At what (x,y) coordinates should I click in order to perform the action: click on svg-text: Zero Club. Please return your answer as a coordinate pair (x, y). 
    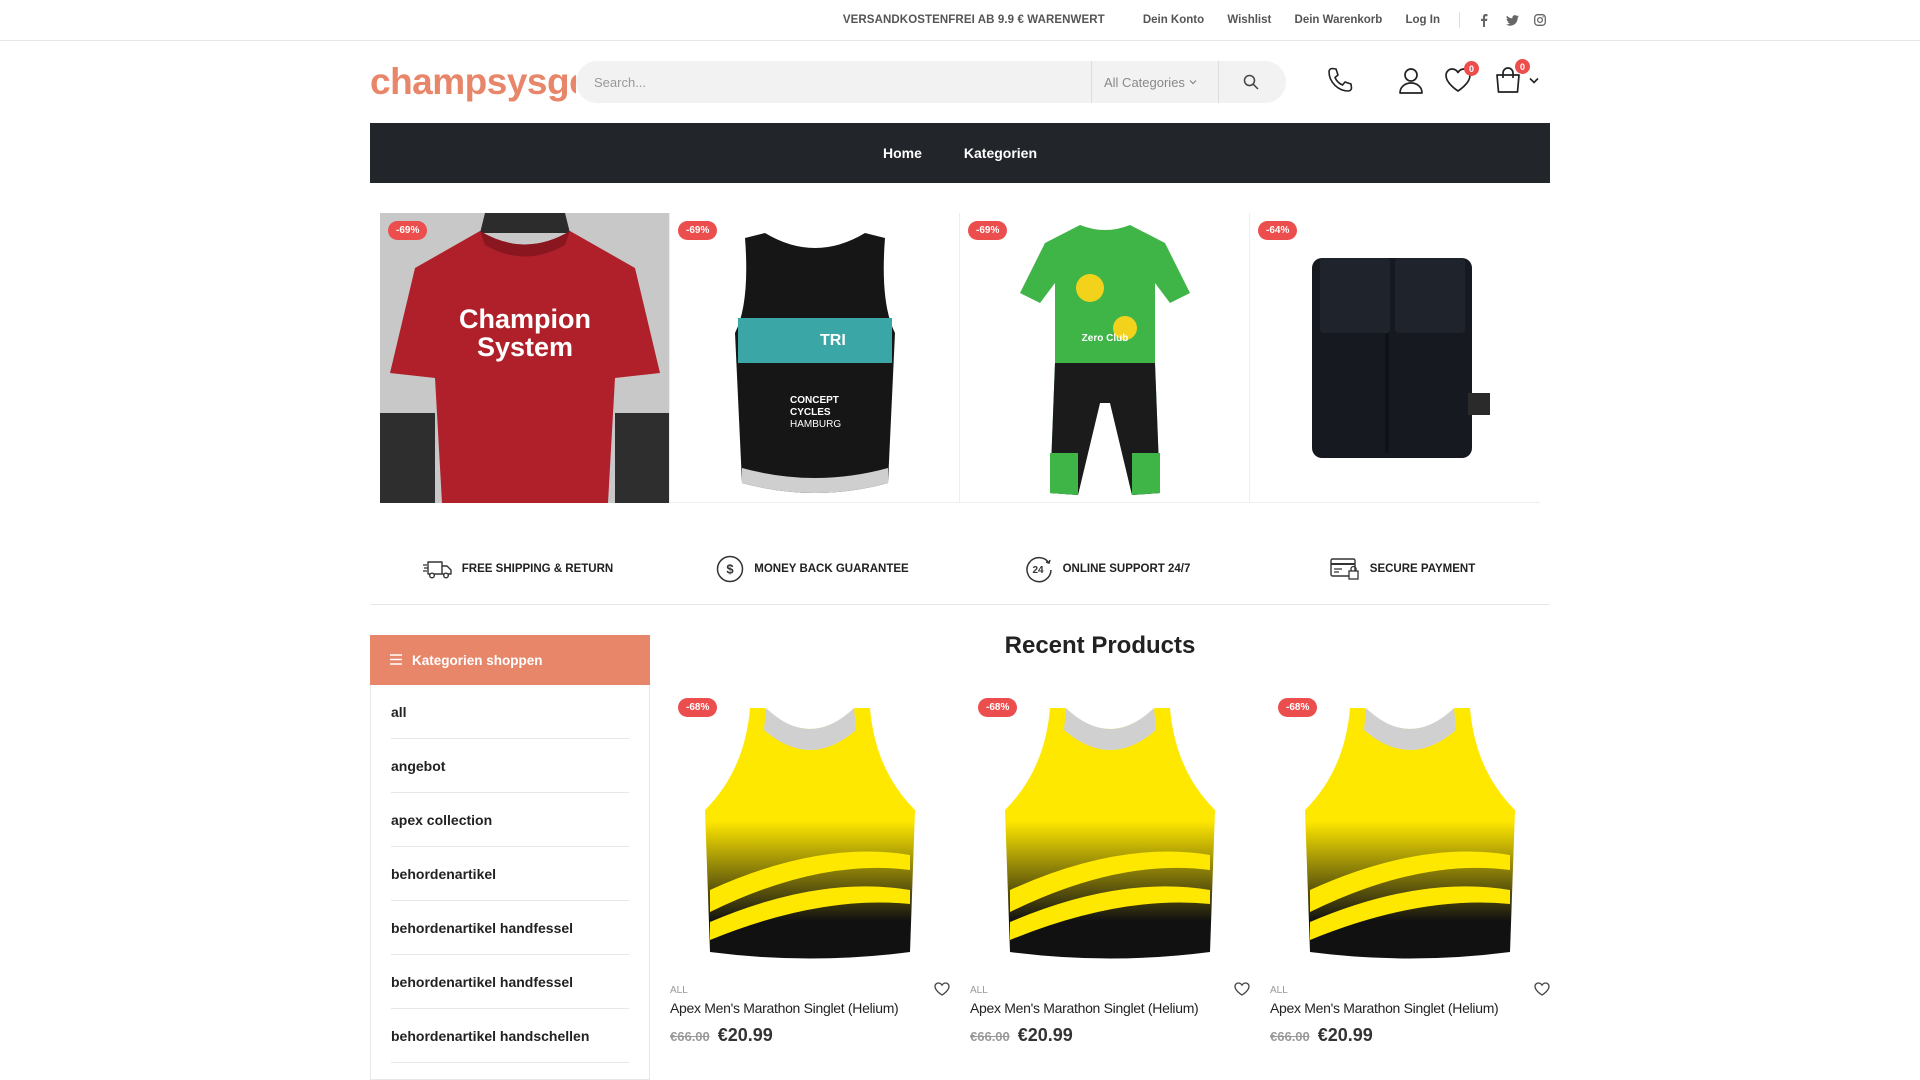
    Looking at the image, I should click on (1105, 338).